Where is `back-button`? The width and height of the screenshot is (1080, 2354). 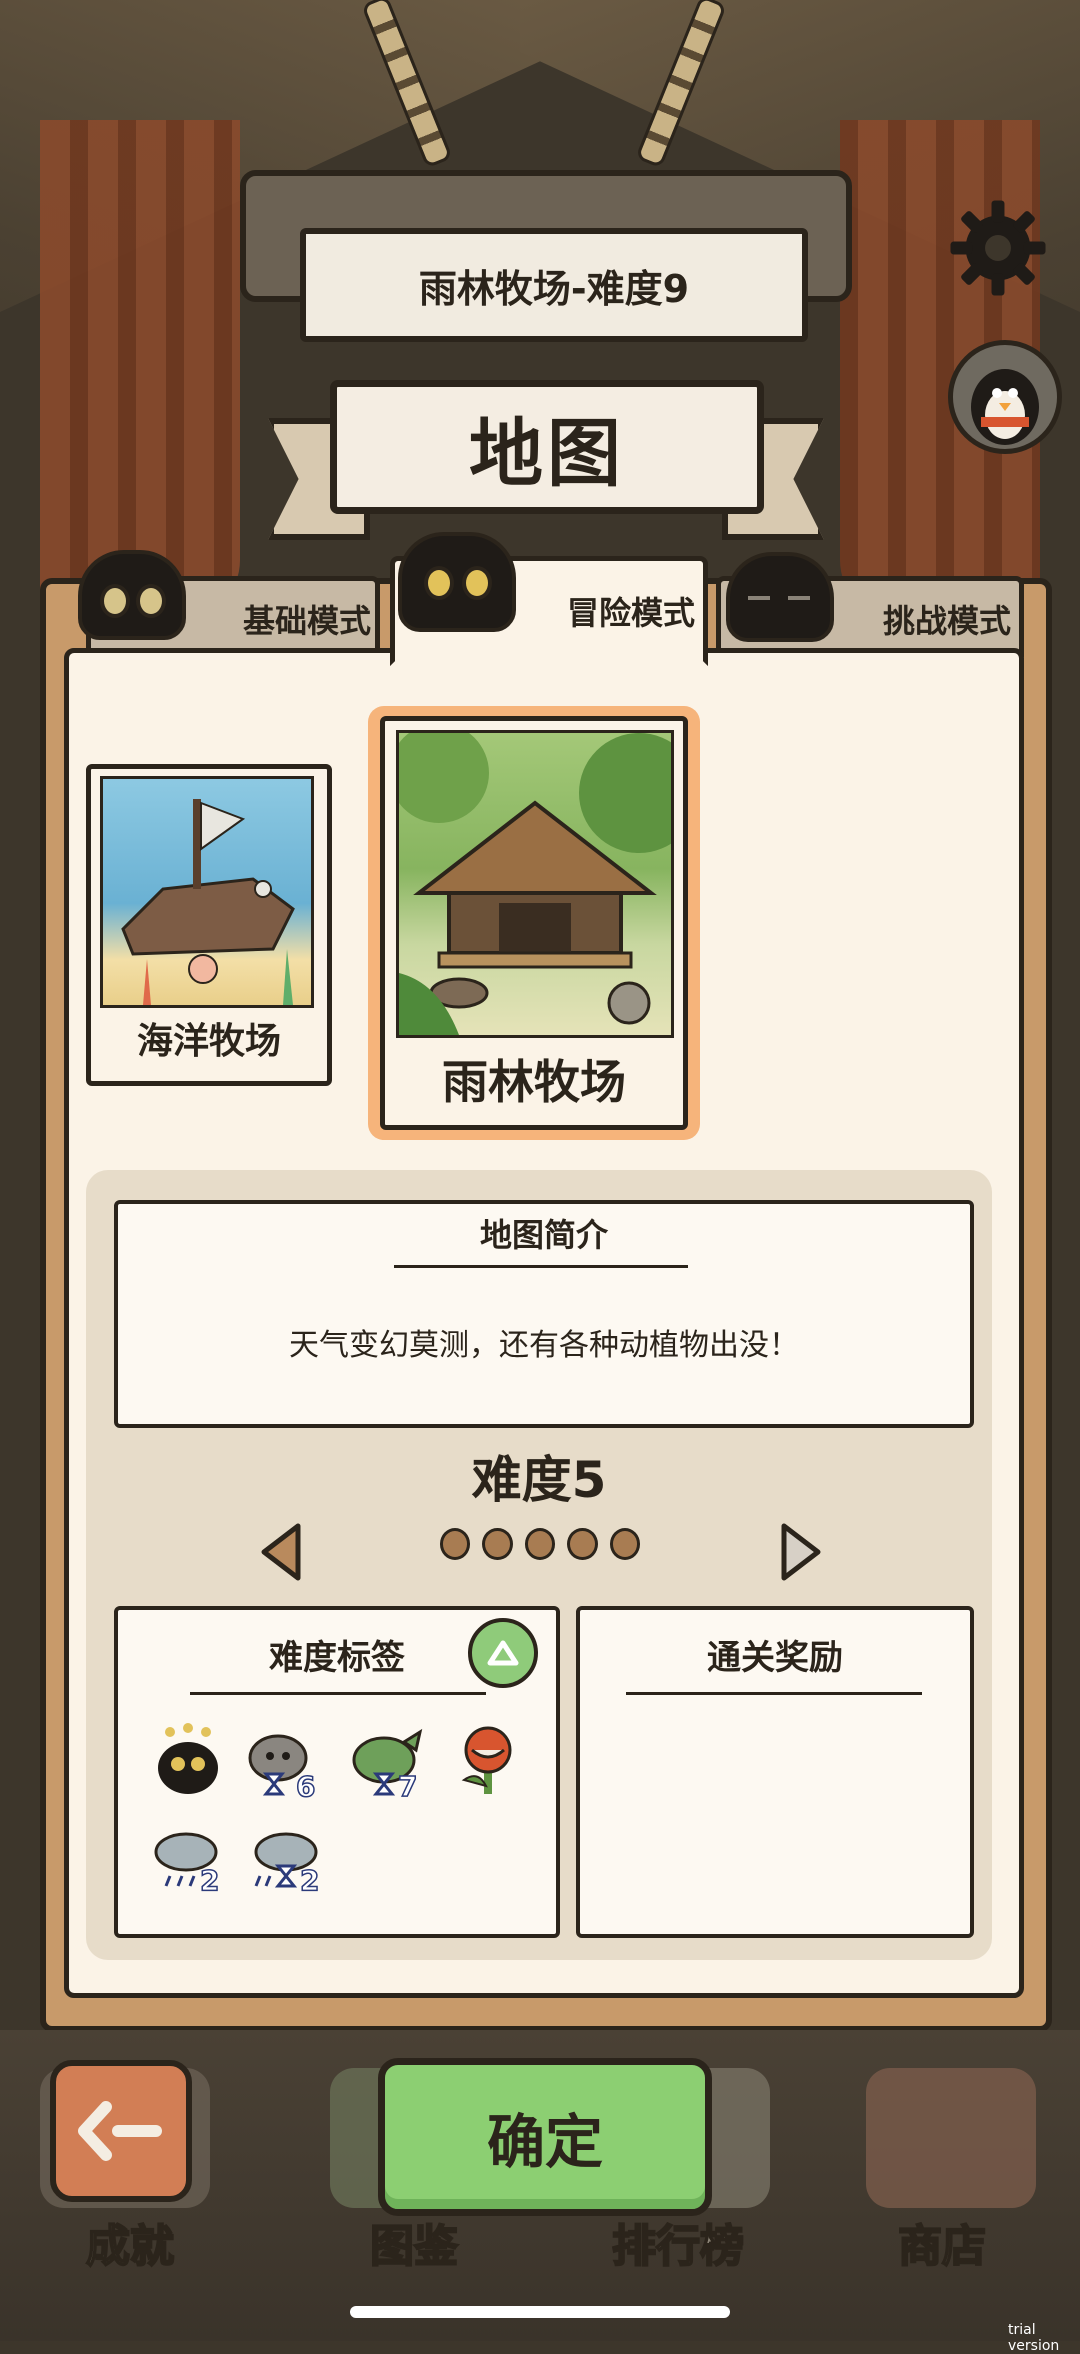 back-button is located at coordinates (121, 2131).